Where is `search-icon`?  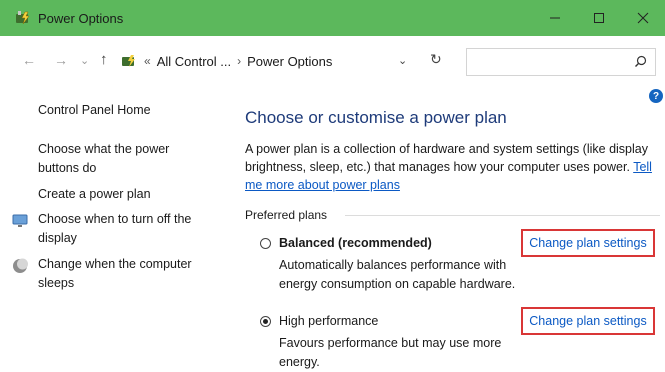 search-icon is located at coordinates (640, 61).